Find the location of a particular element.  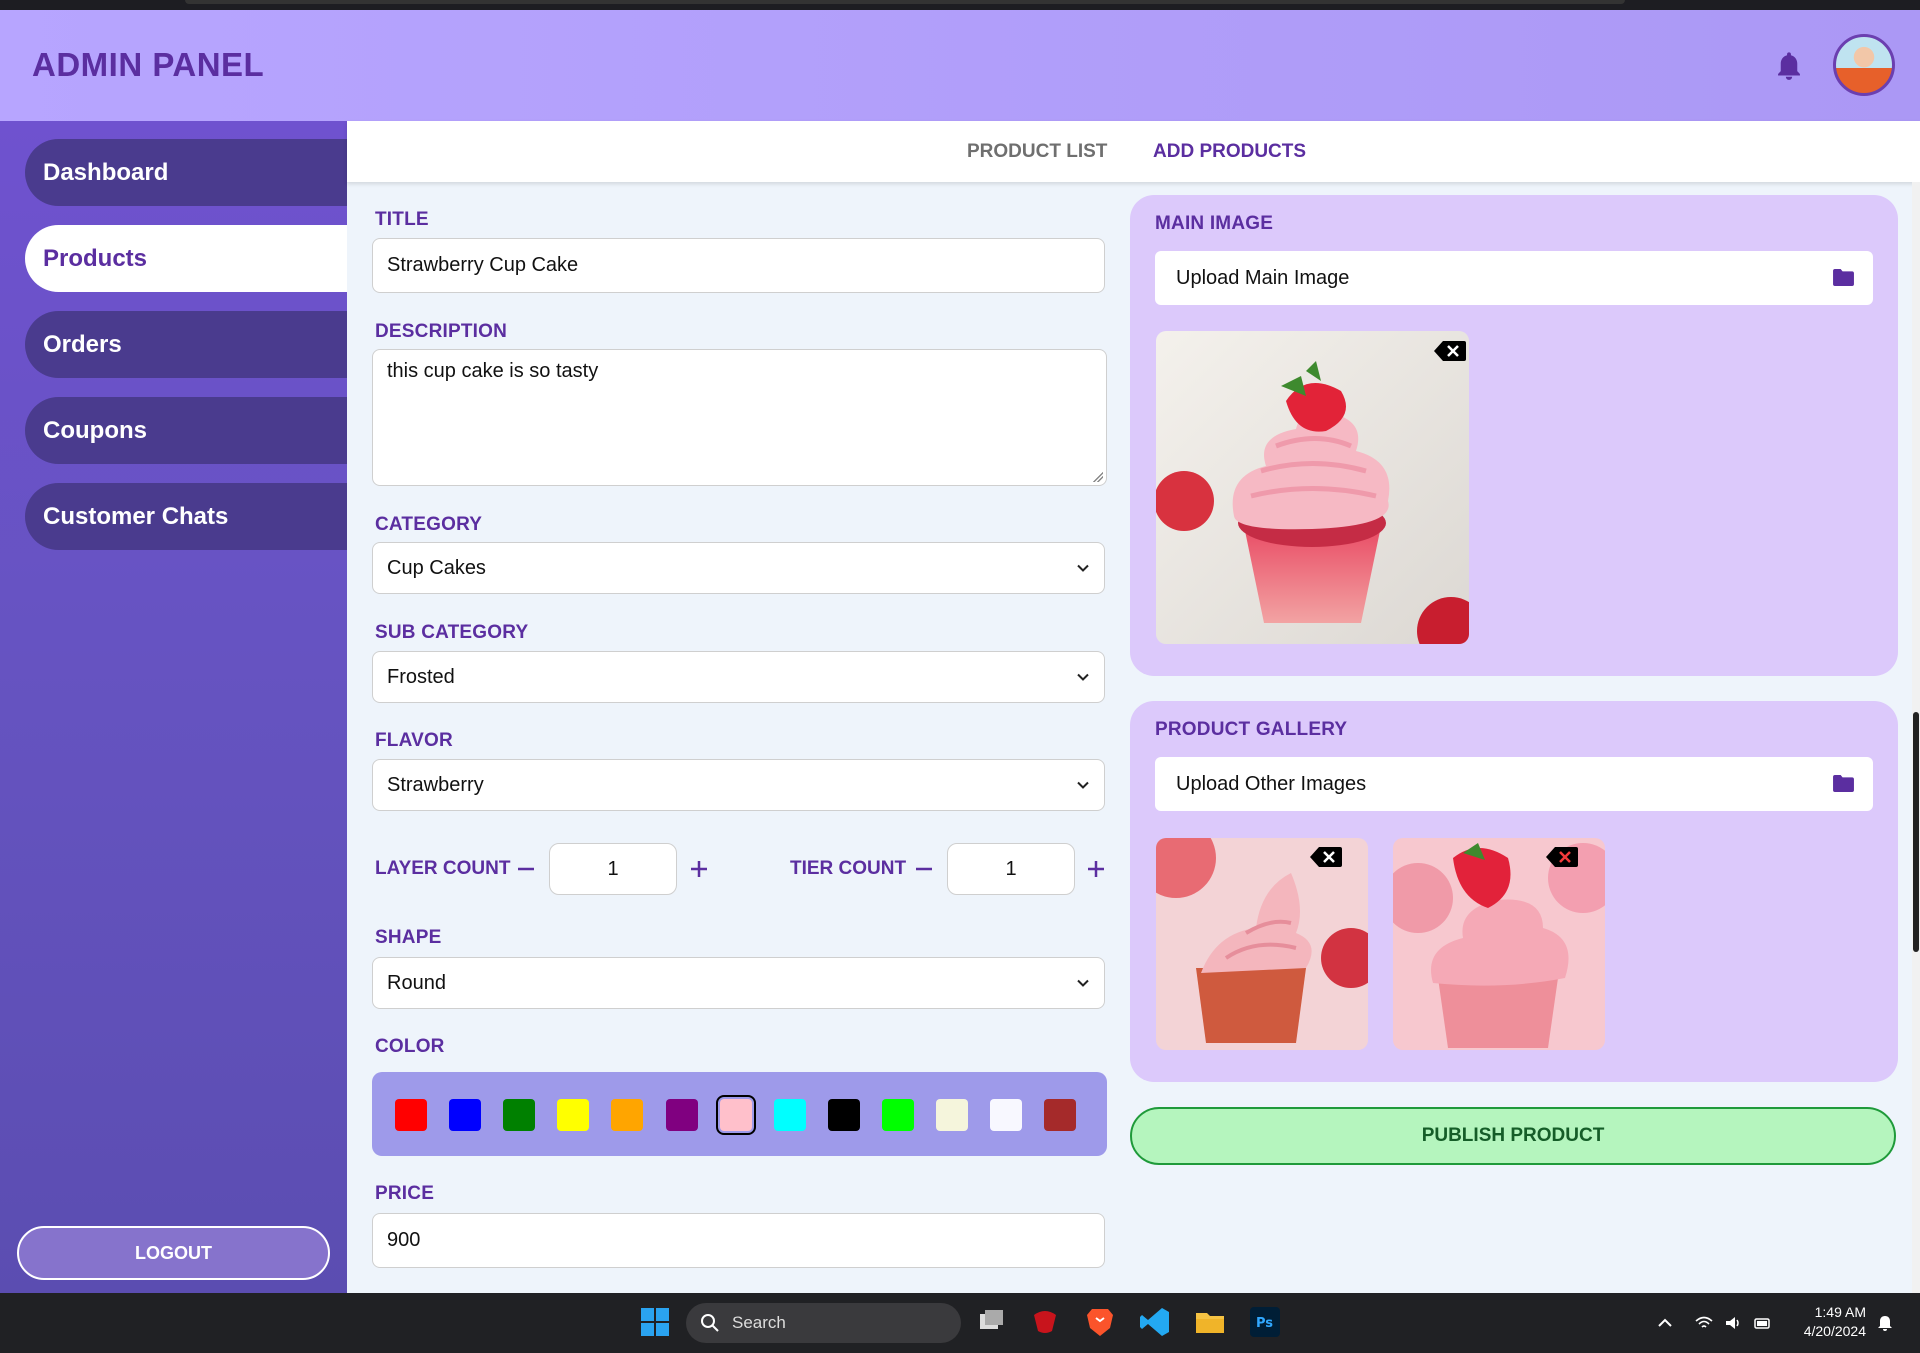

shape-select-value: Round is located at coordinates (416, 982).